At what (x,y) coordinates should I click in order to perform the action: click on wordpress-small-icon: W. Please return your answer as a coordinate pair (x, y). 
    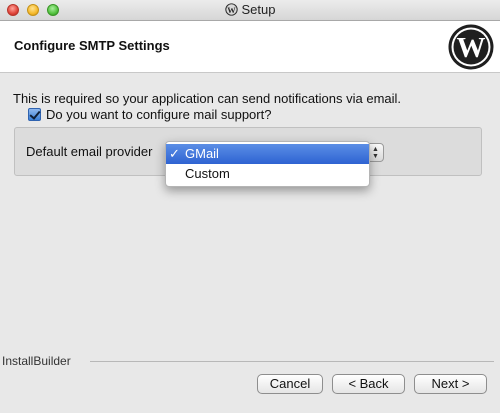
    Looking at the image, I should click on (231, 12).